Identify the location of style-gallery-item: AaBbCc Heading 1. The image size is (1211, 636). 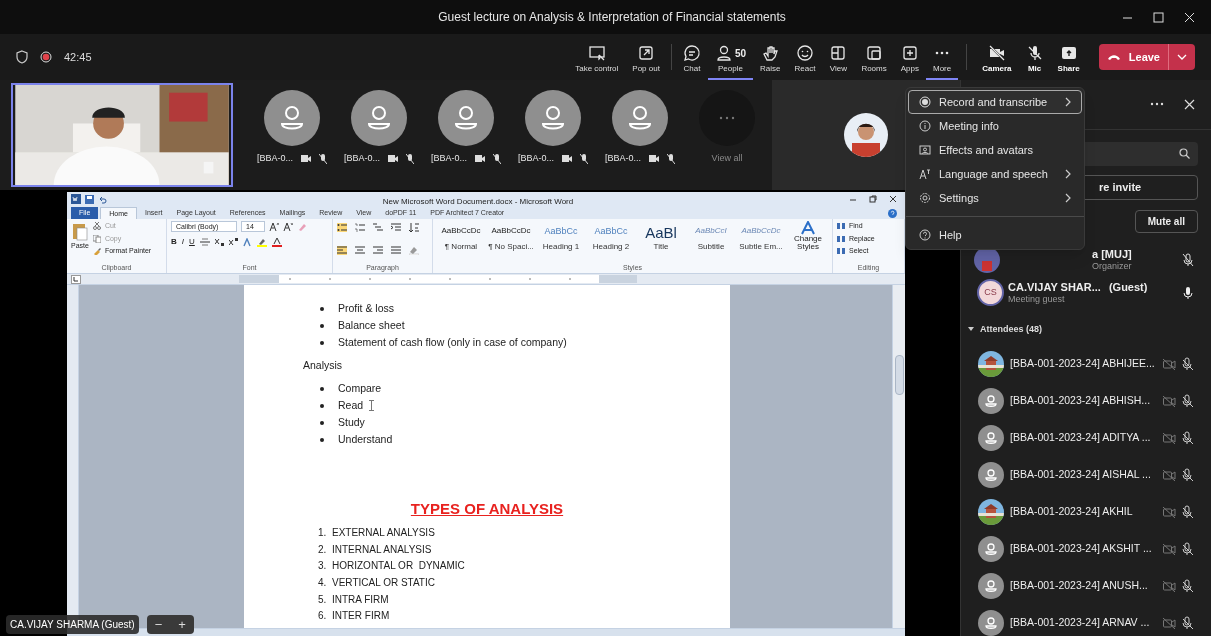
(561, 237).